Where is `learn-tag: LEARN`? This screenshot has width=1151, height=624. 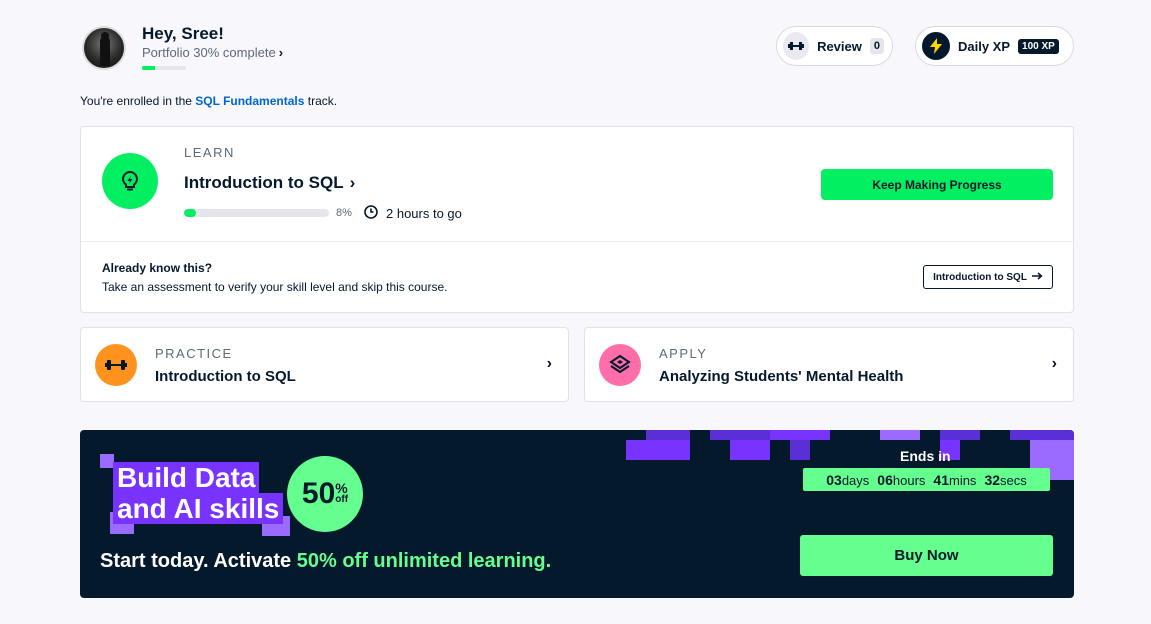 learn-tag: LEARN is located at coordinates (209, 152).